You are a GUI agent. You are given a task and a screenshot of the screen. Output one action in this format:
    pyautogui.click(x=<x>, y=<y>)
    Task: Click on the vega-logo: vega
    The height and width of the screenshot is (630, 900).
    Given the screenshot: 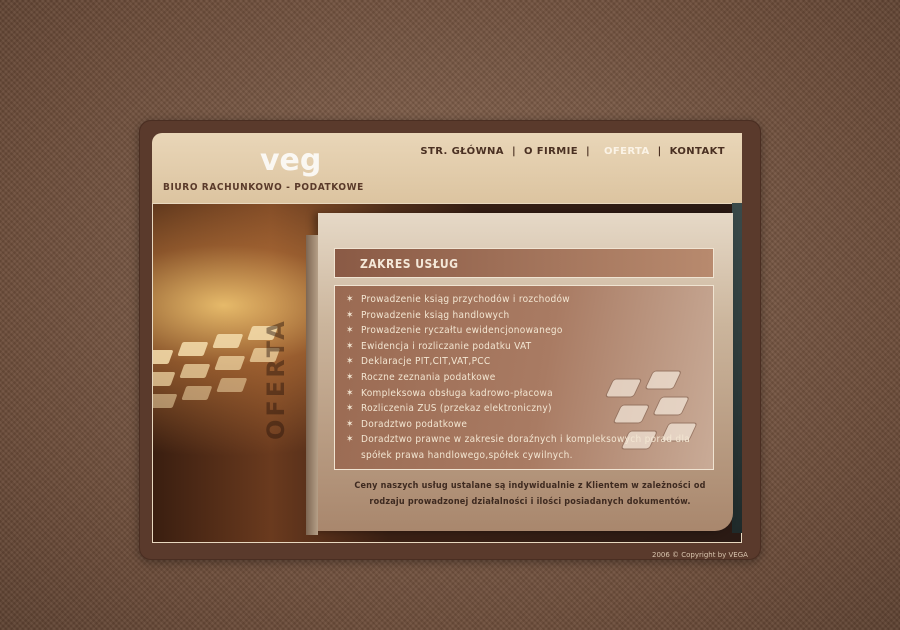 What is the action you would take?
    pyautogui.click(x=290, y=160)
    